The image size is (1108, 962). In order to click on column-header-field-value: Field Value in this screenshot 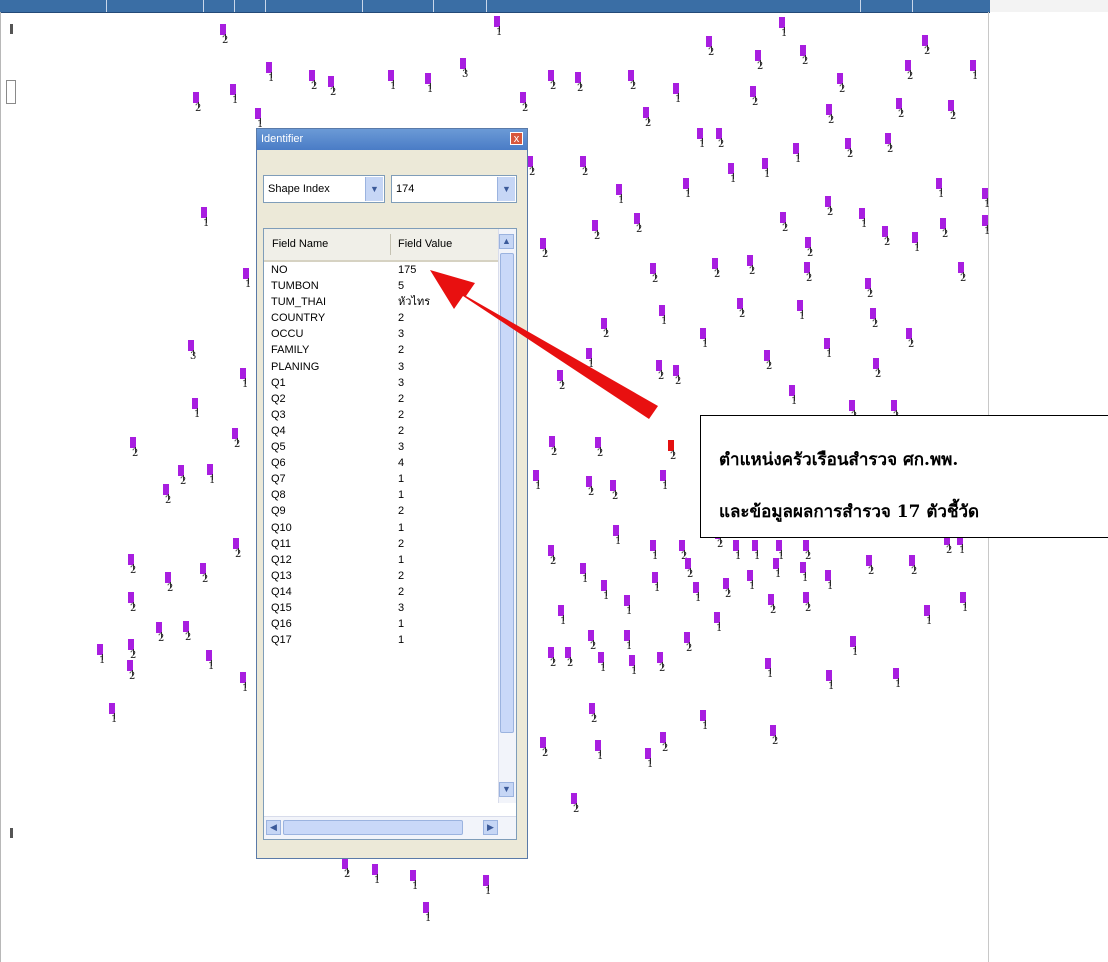, I will do `click(421, 244)`.